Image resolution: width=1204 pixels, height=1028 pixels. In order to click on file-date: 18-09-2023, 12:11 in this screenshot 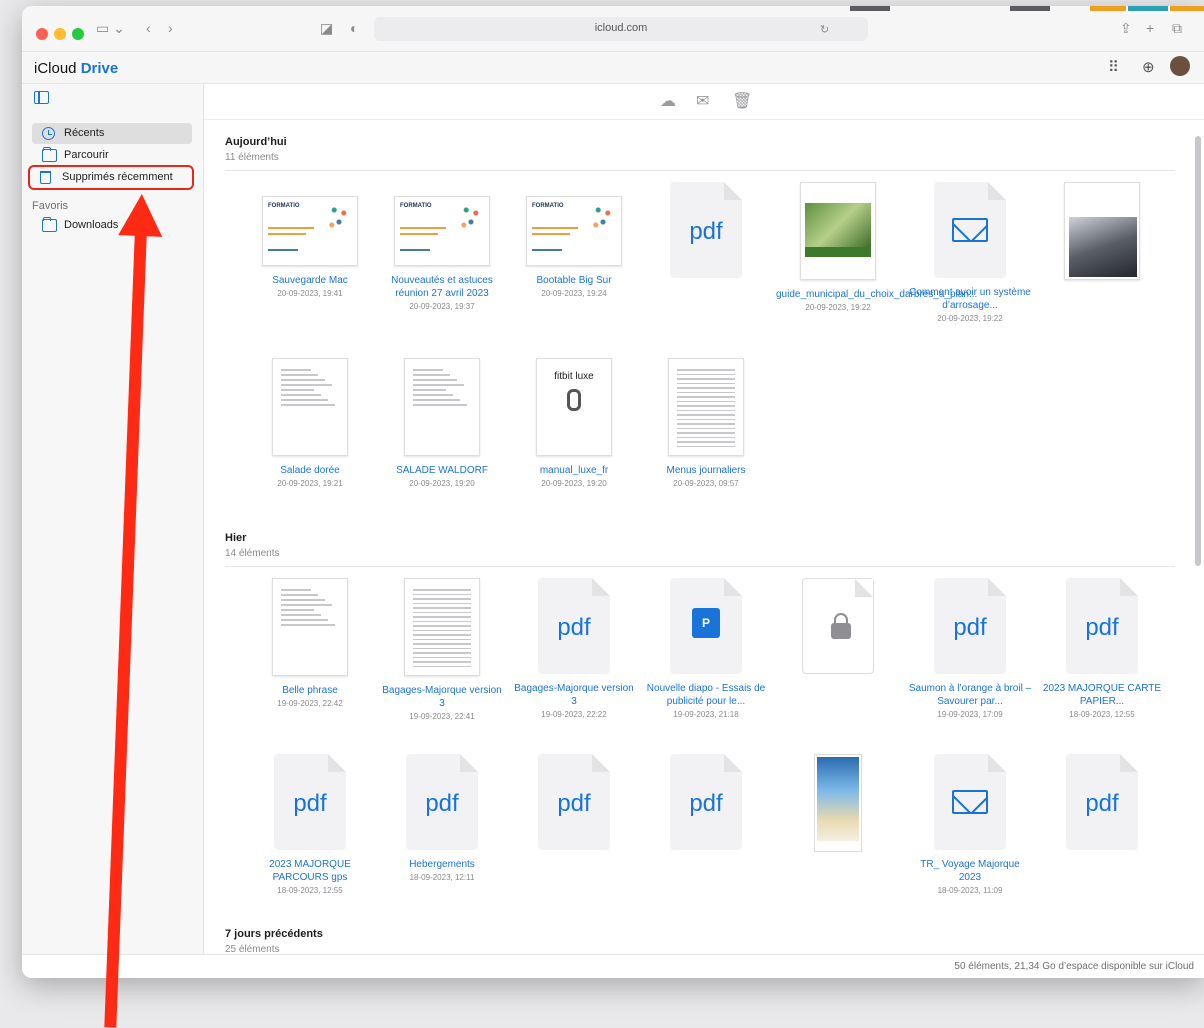, I will do `click(442, 877)`.